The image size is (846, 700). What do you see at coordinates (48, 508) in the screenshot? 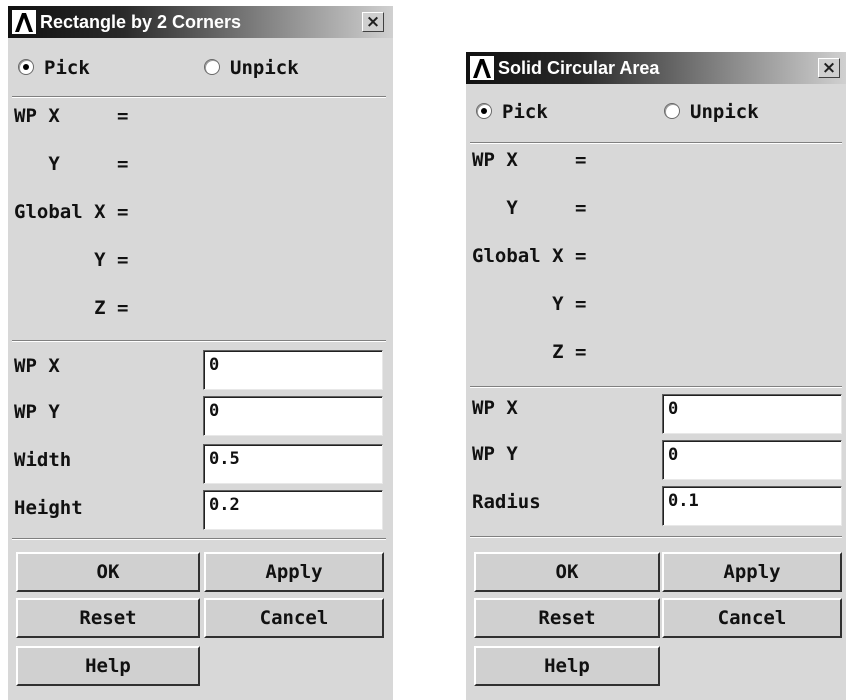
I see `height-label: Height` at bounding box center [48, 508].